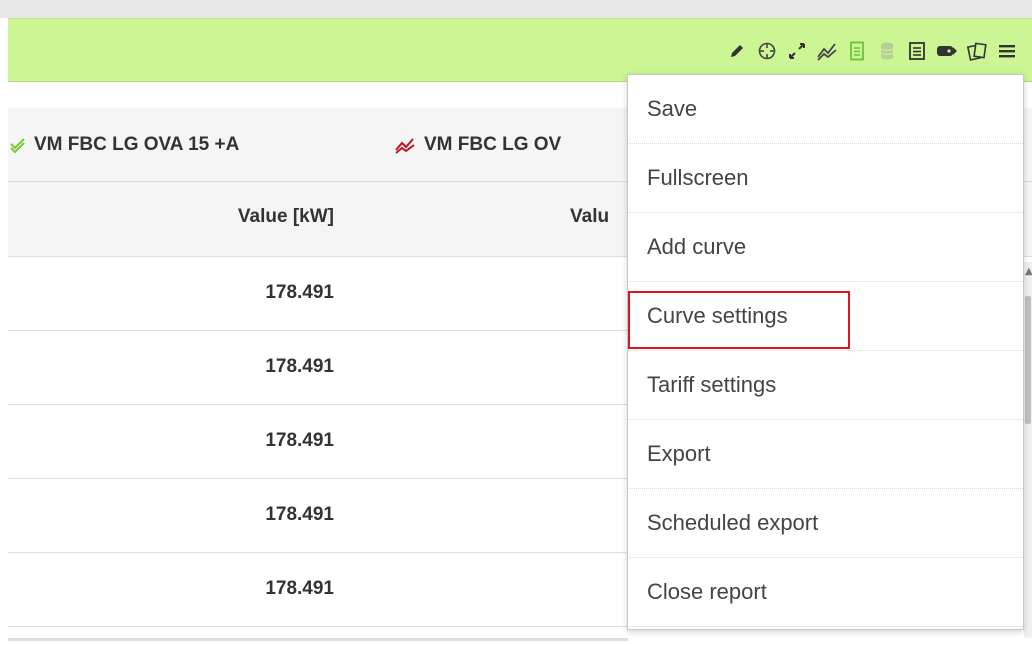  What do you see at coordinates (947, 51) in the screenshot?
I see `tag-icon` at bounding box center [947, 51].